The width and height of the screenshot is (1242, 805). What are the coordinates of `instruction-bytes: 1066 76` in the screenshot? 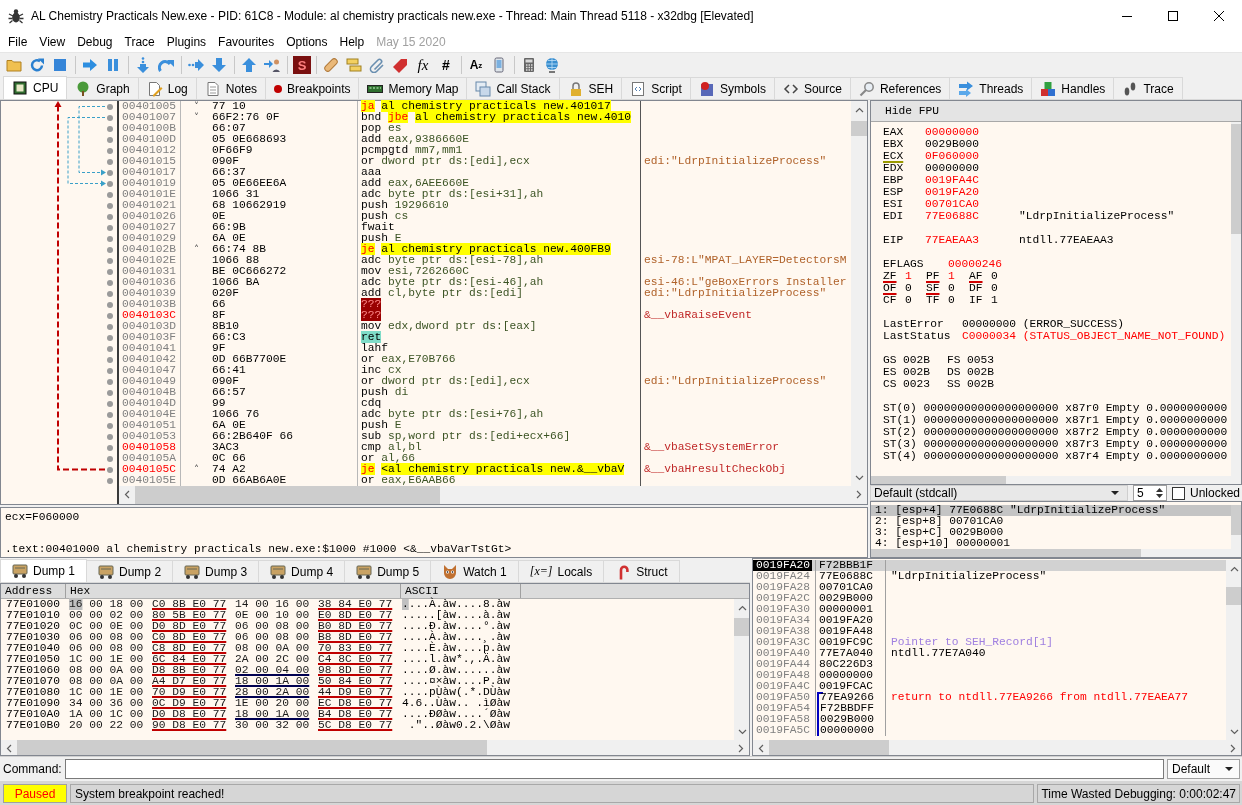 It's located at (236, 414).